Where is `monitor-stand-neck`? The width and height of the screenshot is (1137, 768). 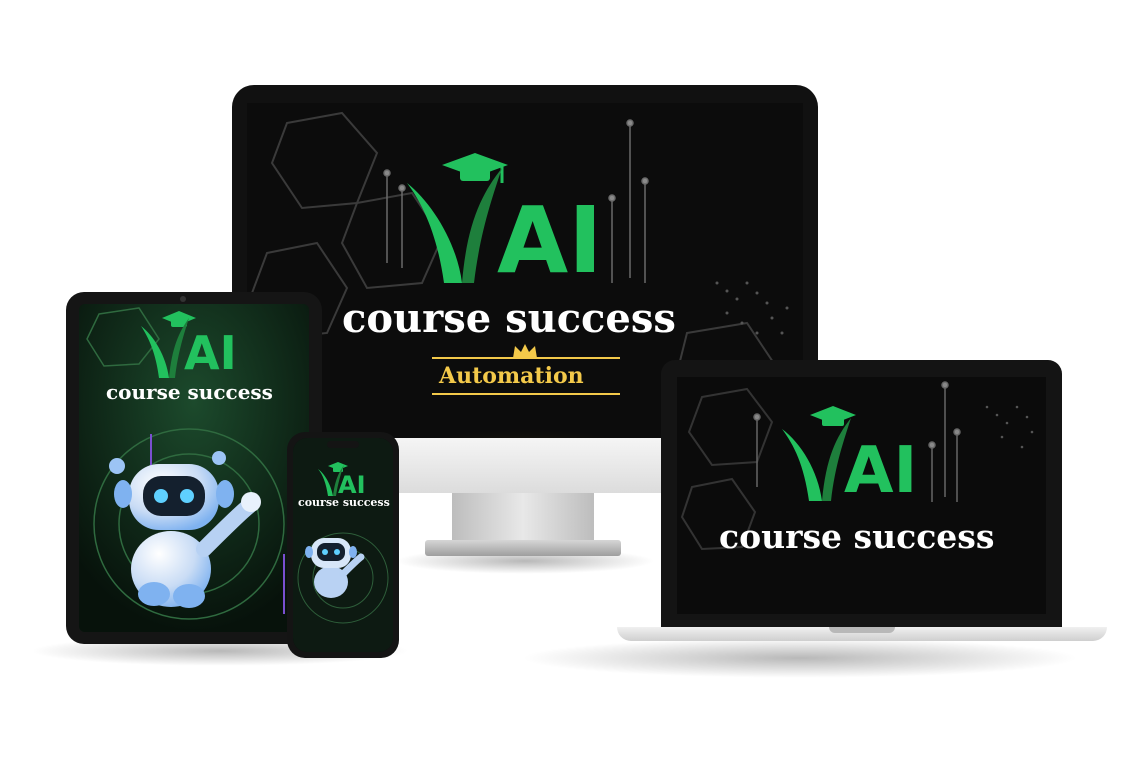 monitor-stand-neck is located at coordinates (523, 518).